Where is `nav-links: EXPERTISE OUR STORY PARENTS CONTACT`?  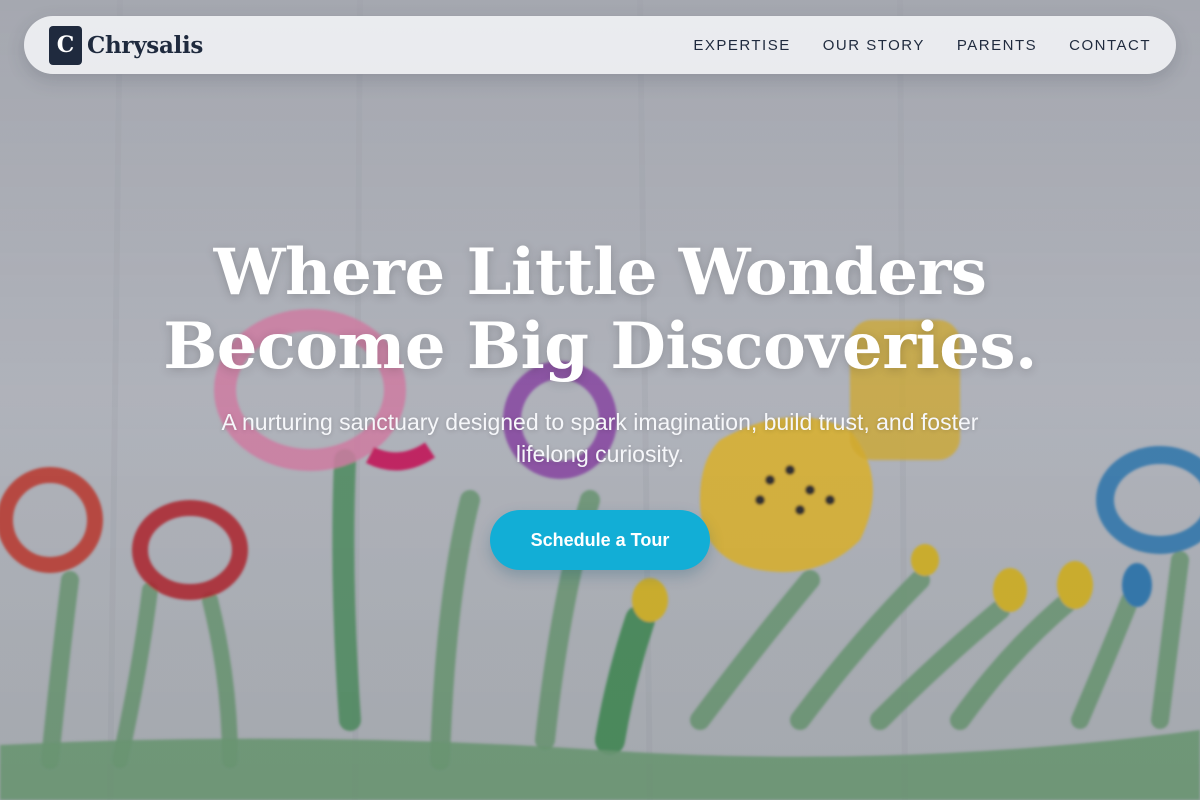 nav-links: EXPERTISE OUR STORY PARENTS CONTACT is located at coordinates (922, 45).